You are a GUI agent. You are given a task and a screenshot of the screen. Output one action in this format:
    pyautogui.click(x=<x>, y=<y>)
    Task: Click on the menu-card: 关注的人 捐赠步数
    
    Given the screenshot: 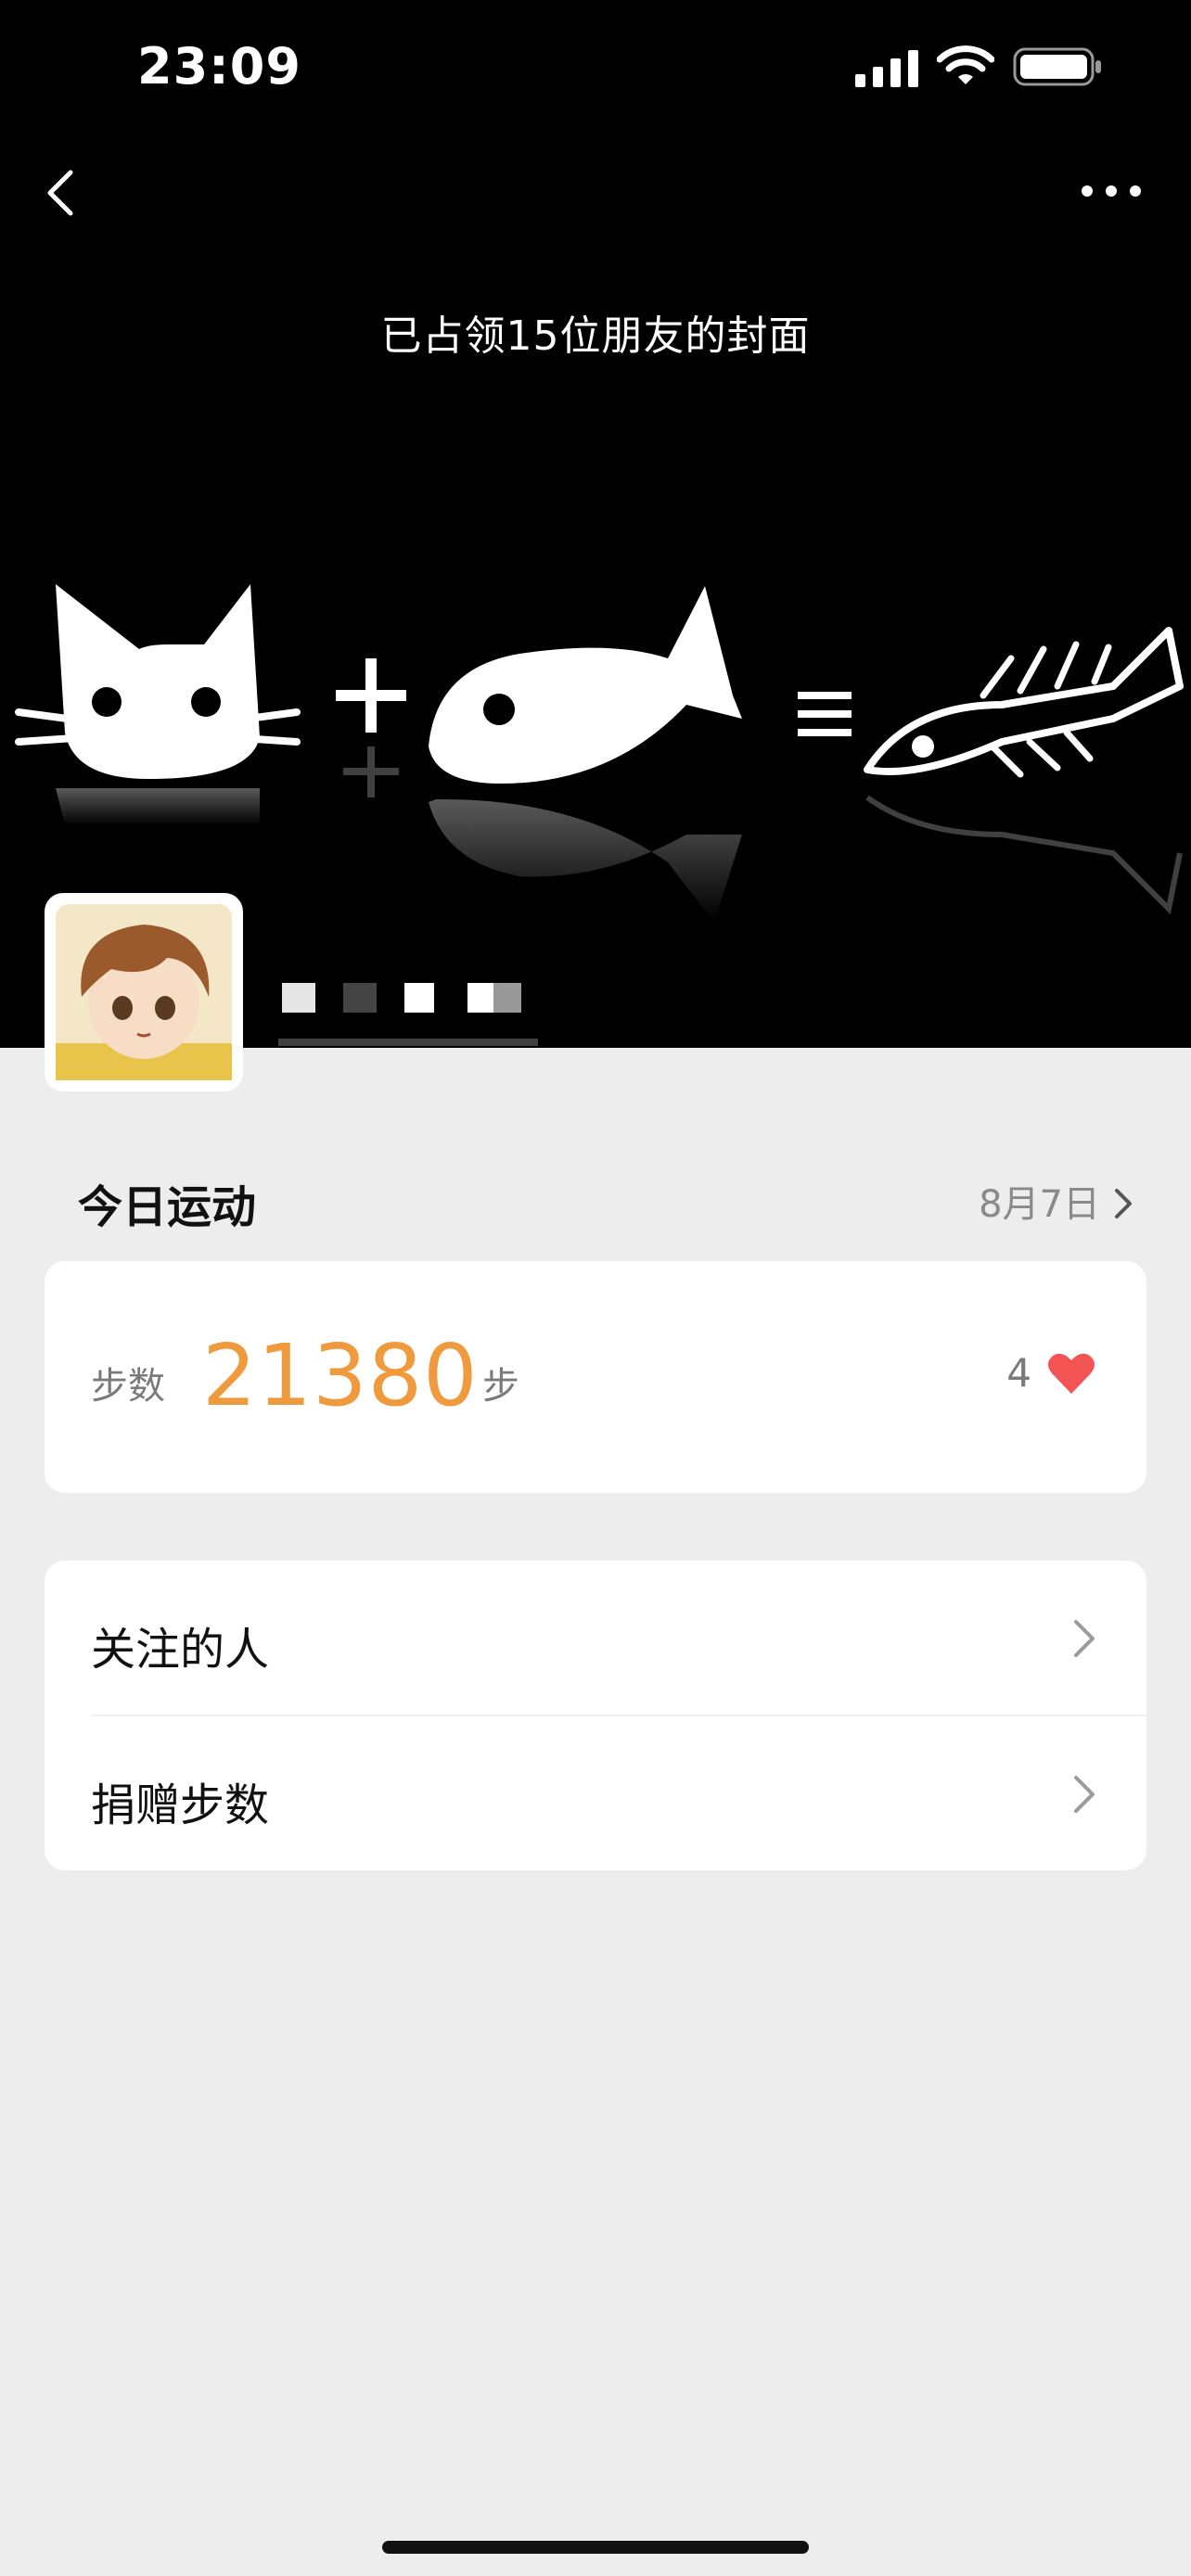 What is the action you would take?
    pyautogui.click(x=595, y=1715)
    